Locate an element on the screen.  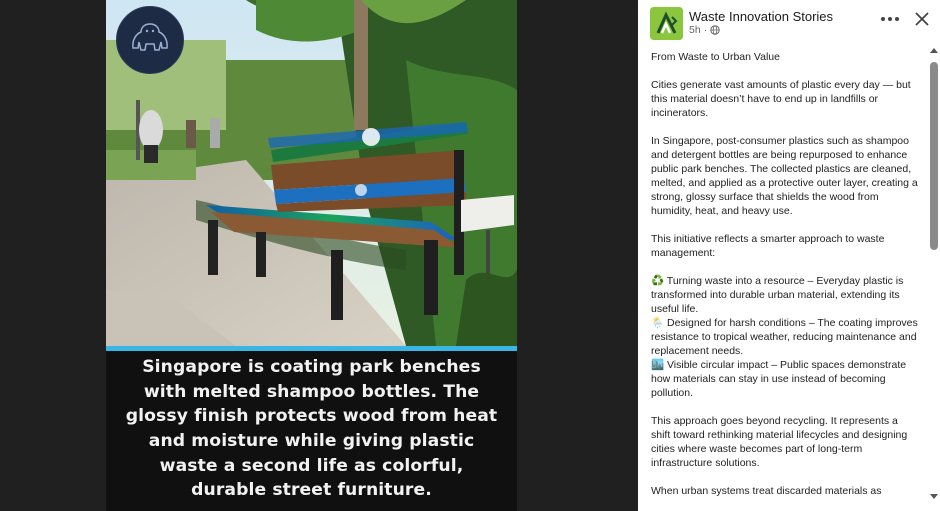
scroll-down-arrow-icon is located at coordinates (934, 496).